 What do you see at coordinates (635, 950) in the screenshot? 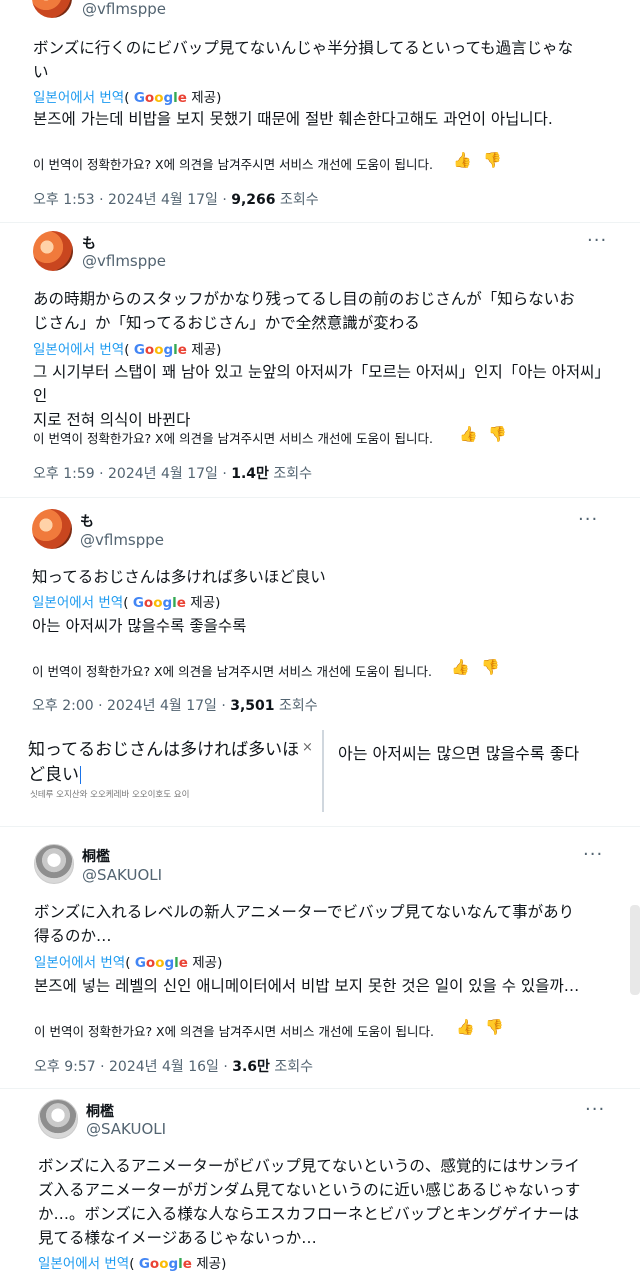
I see `scrollbar` at bounding box center [635, 950].